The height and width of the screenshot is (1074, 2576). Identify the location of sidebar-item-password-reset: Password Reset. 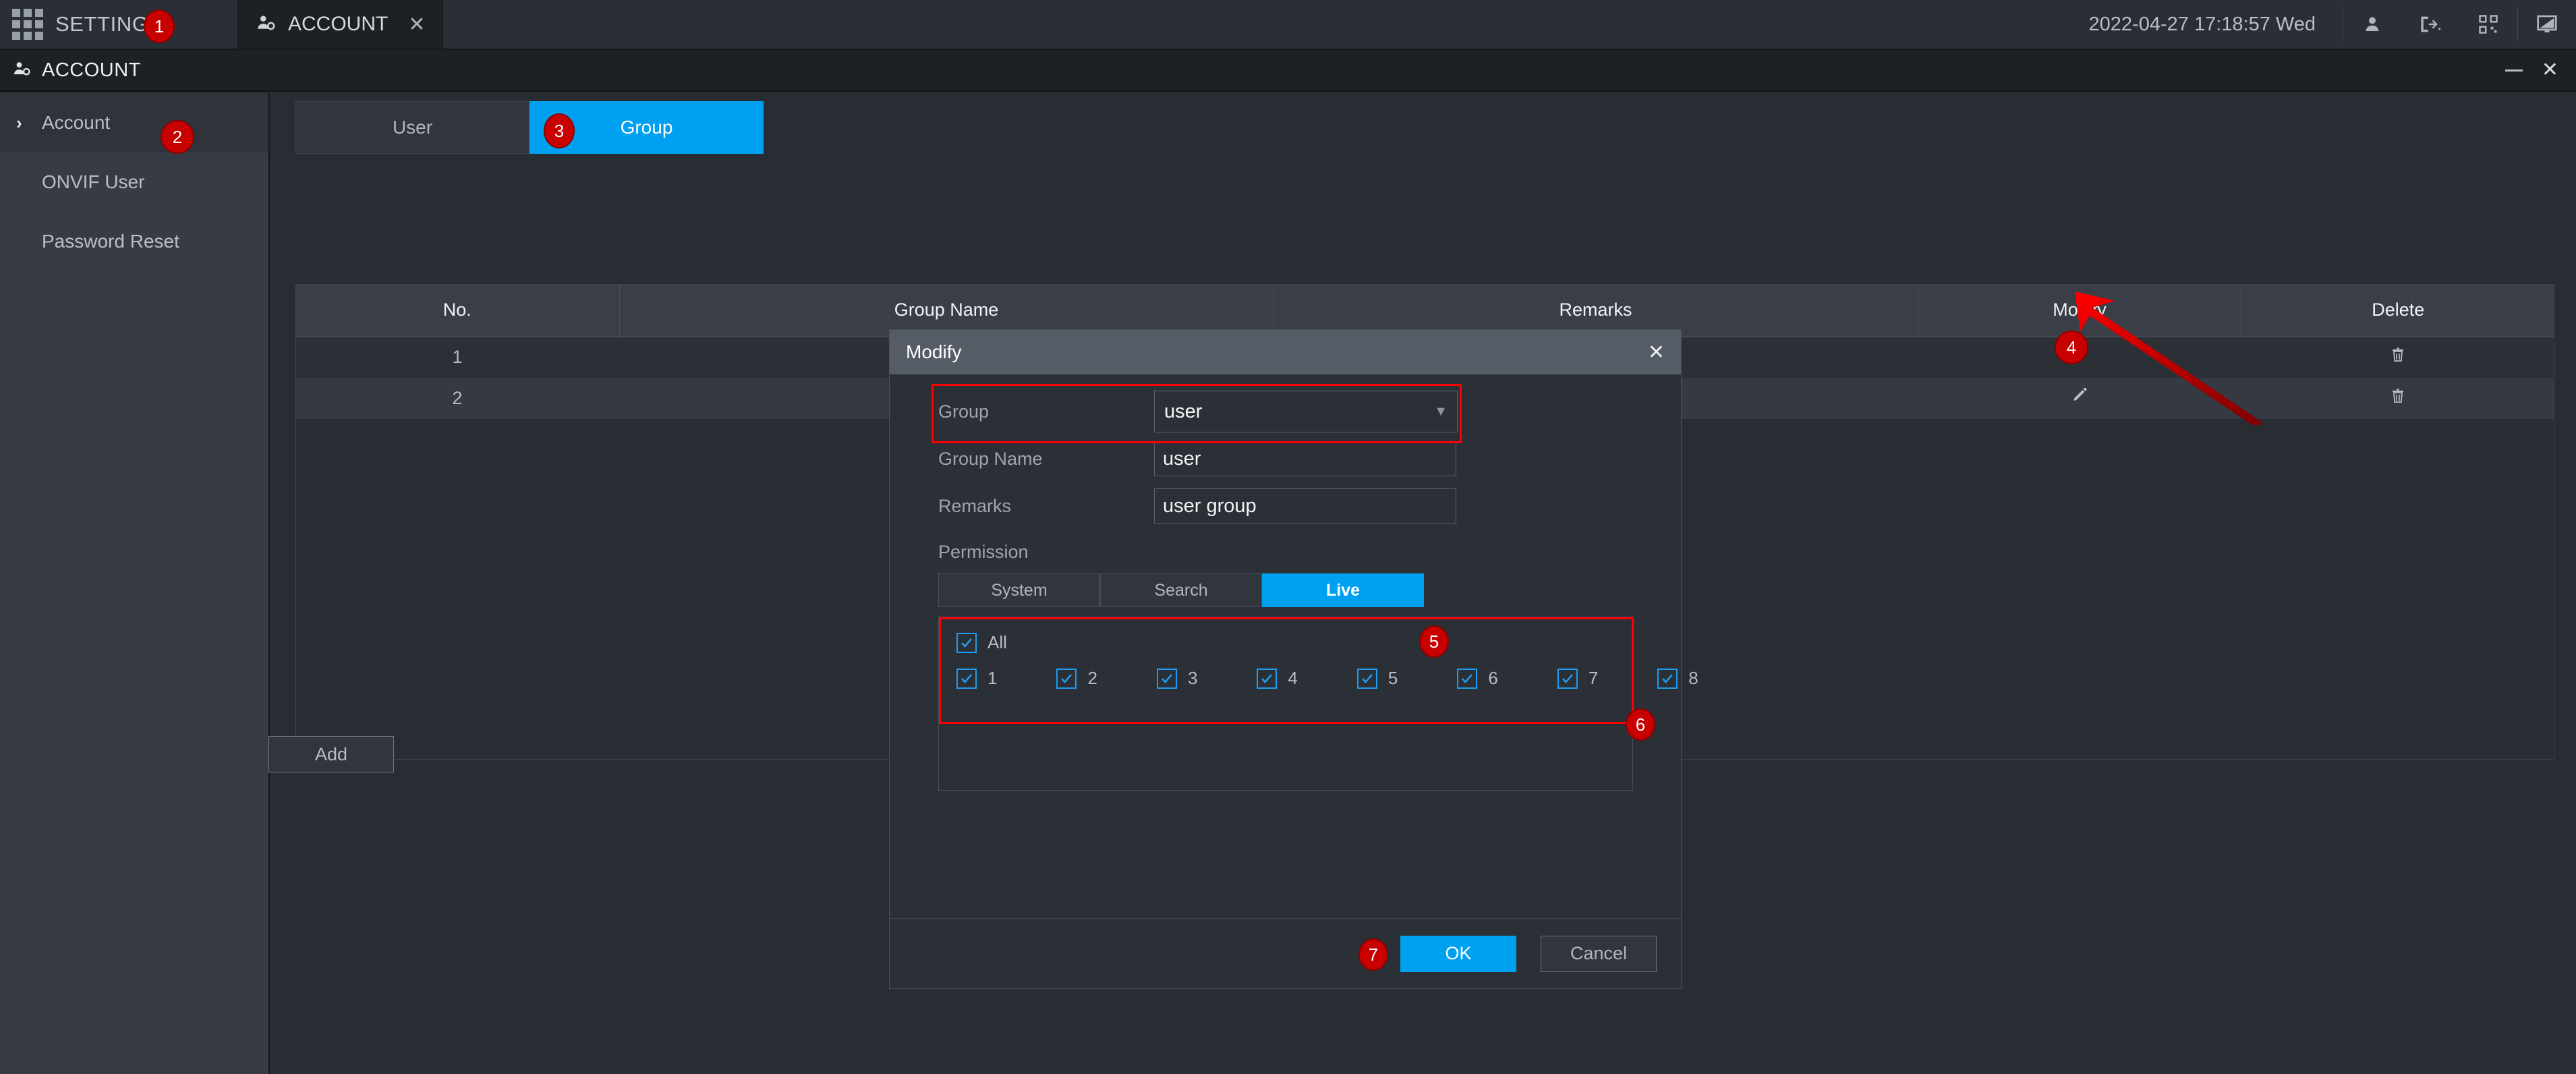
(134, 241).